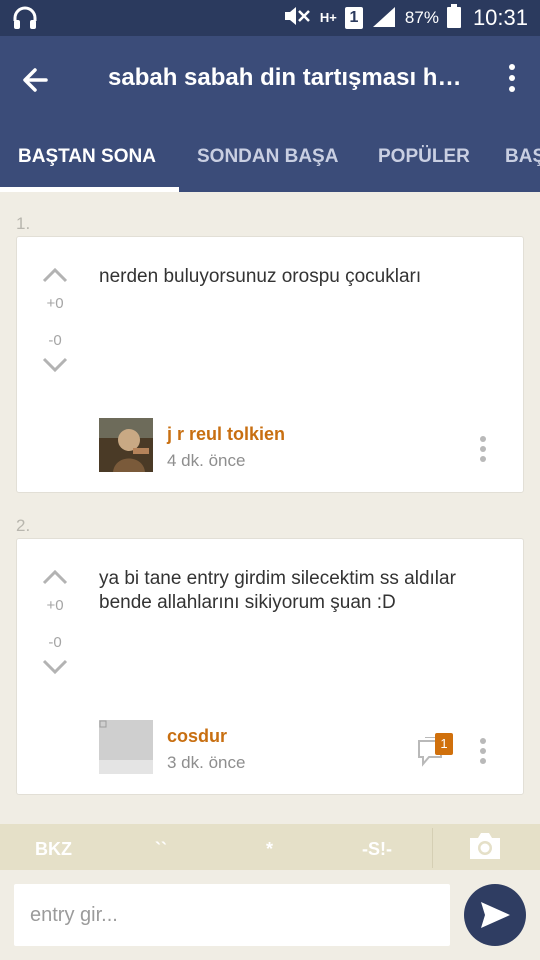  What do you see at coordinates (453, 18) in the screenshot?
I see `battery-icon` at bounding box center [453, 18].